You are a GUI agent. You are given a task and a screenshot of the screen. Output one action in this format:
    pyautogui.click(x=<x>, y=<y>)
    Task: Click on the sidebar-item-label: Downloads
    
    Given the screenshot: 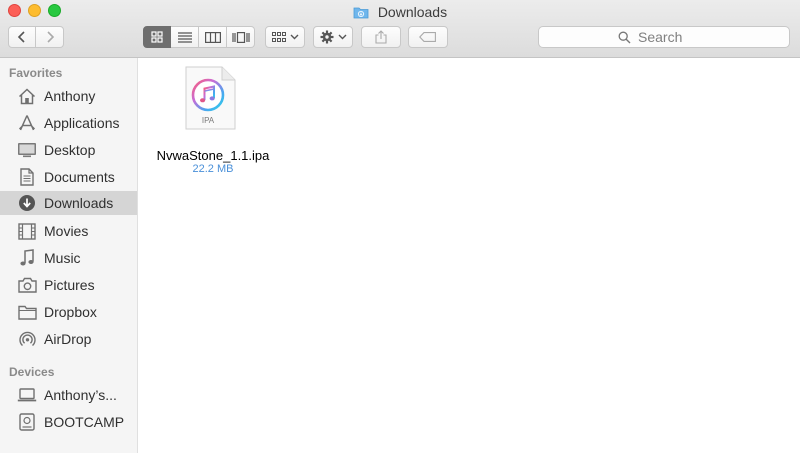 What is the action you would take?
    pyautogui.click(x=79, y=203)
    